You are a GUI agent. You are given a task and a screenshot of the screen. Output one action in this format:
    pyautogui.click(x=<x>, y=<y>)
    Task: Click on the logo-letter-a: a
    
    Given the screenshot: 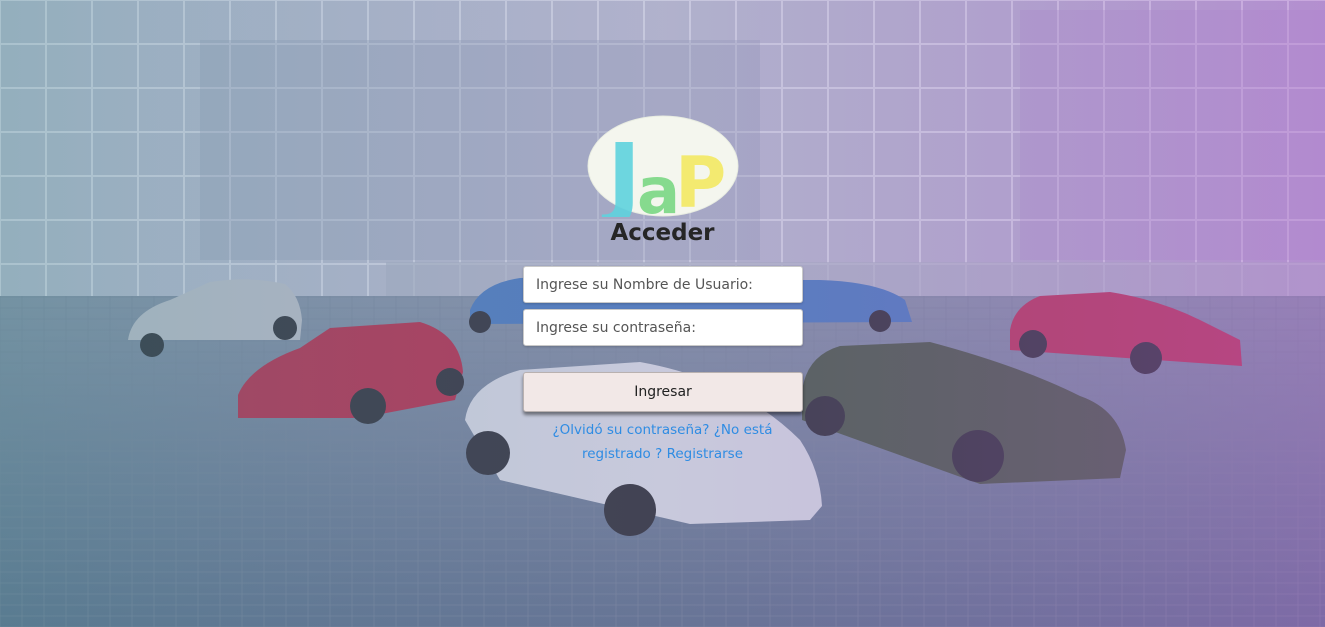 What is the action you would take?
    pyautogui.click(x=658, y=186)
    